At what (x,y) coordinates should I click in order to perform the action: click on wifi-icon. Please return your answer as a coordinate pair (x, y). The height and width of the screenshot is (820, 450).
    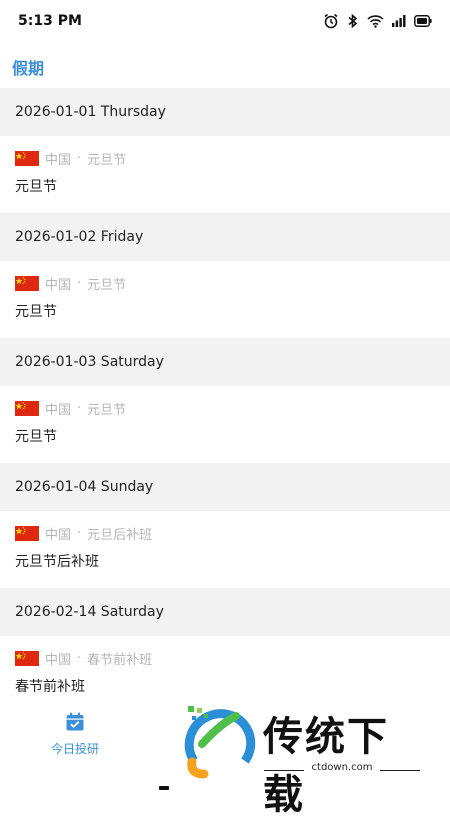
    Looking at the image, I should click on (375, 21).